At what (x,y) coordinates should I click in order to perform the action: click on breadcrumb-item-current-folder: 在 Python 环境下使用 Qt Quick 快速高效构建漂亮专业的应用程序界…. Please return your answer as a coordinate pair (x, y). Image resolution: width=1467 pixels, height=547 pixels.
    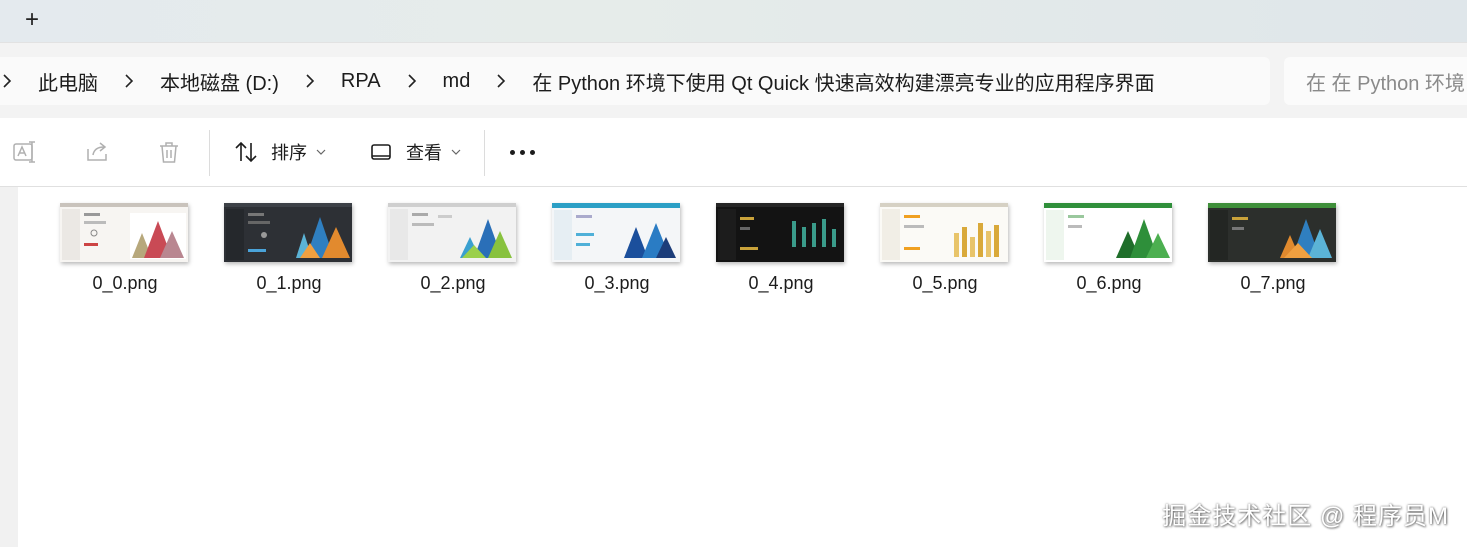
    Looking at the image, I should click on (843, 81).